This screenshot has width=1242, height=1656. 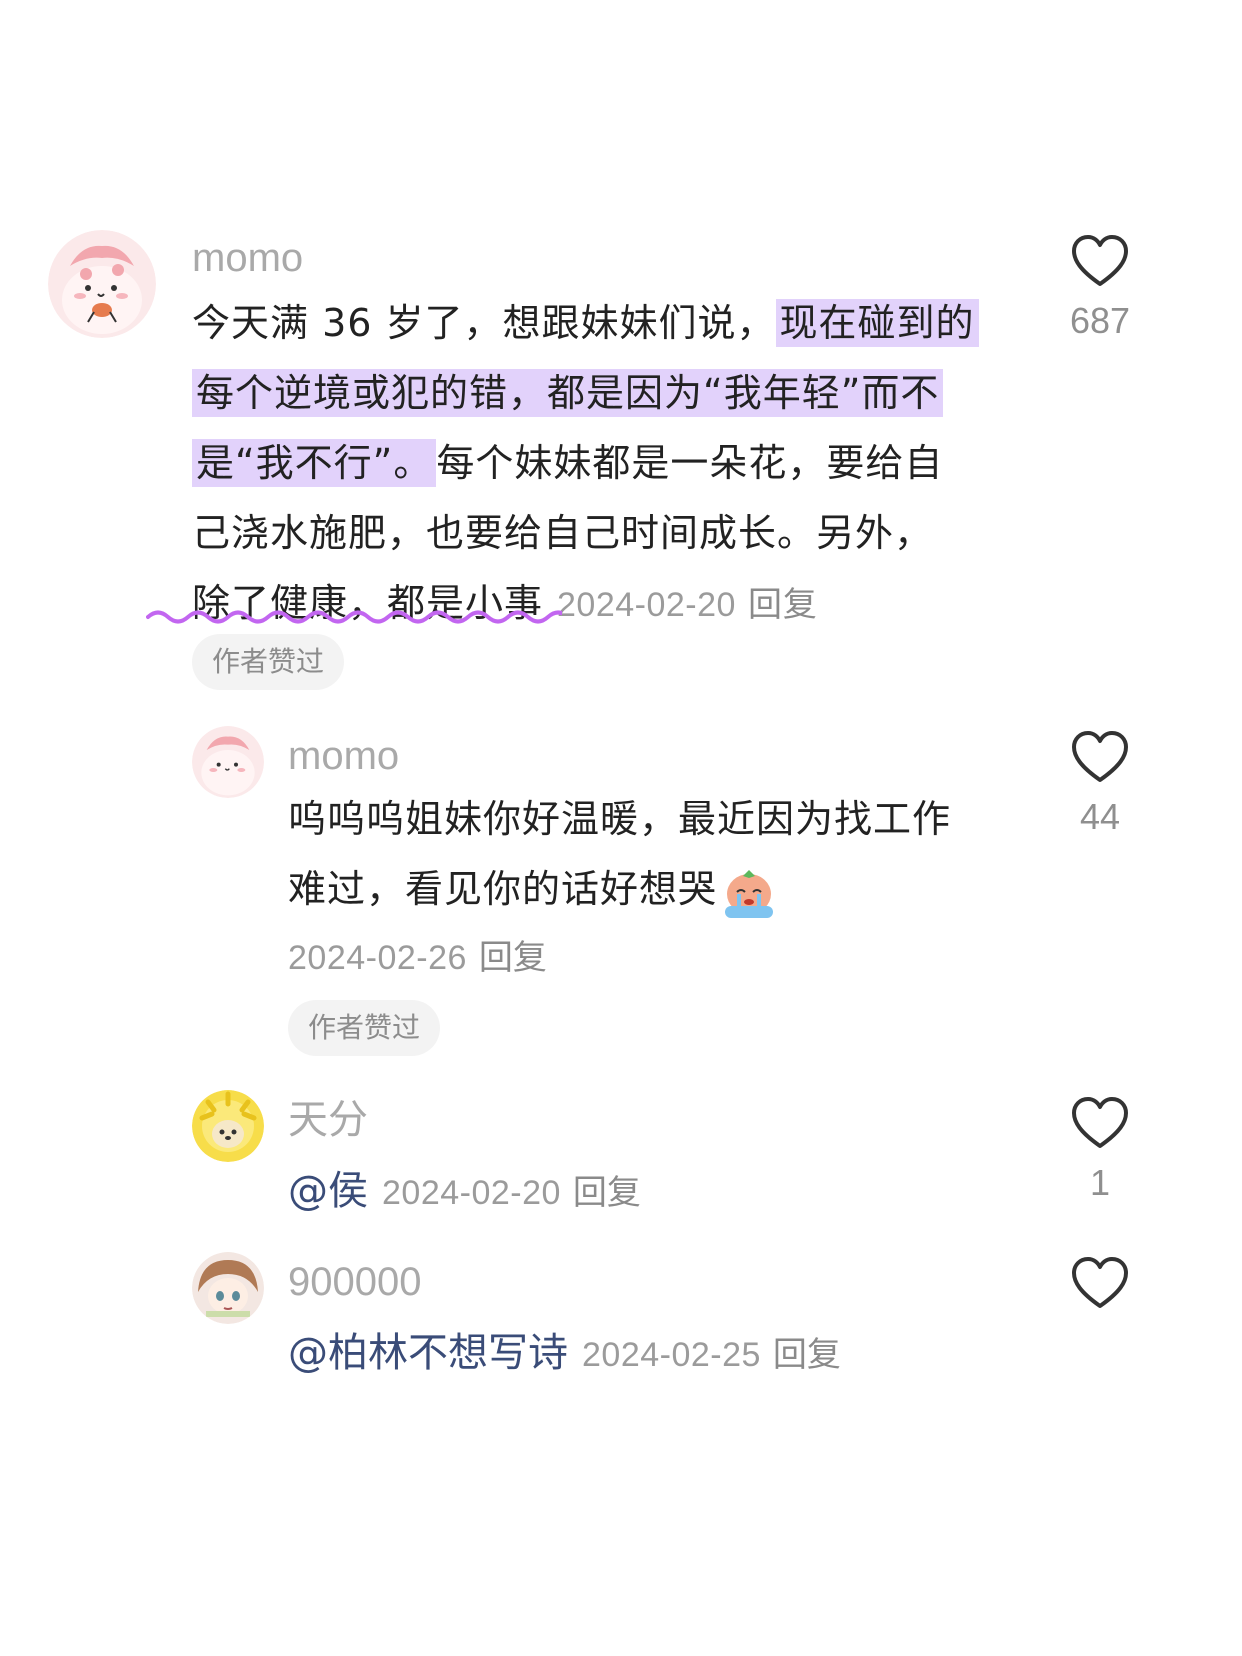 I want to click on like-count: 44, so click(x=1100, y=816).